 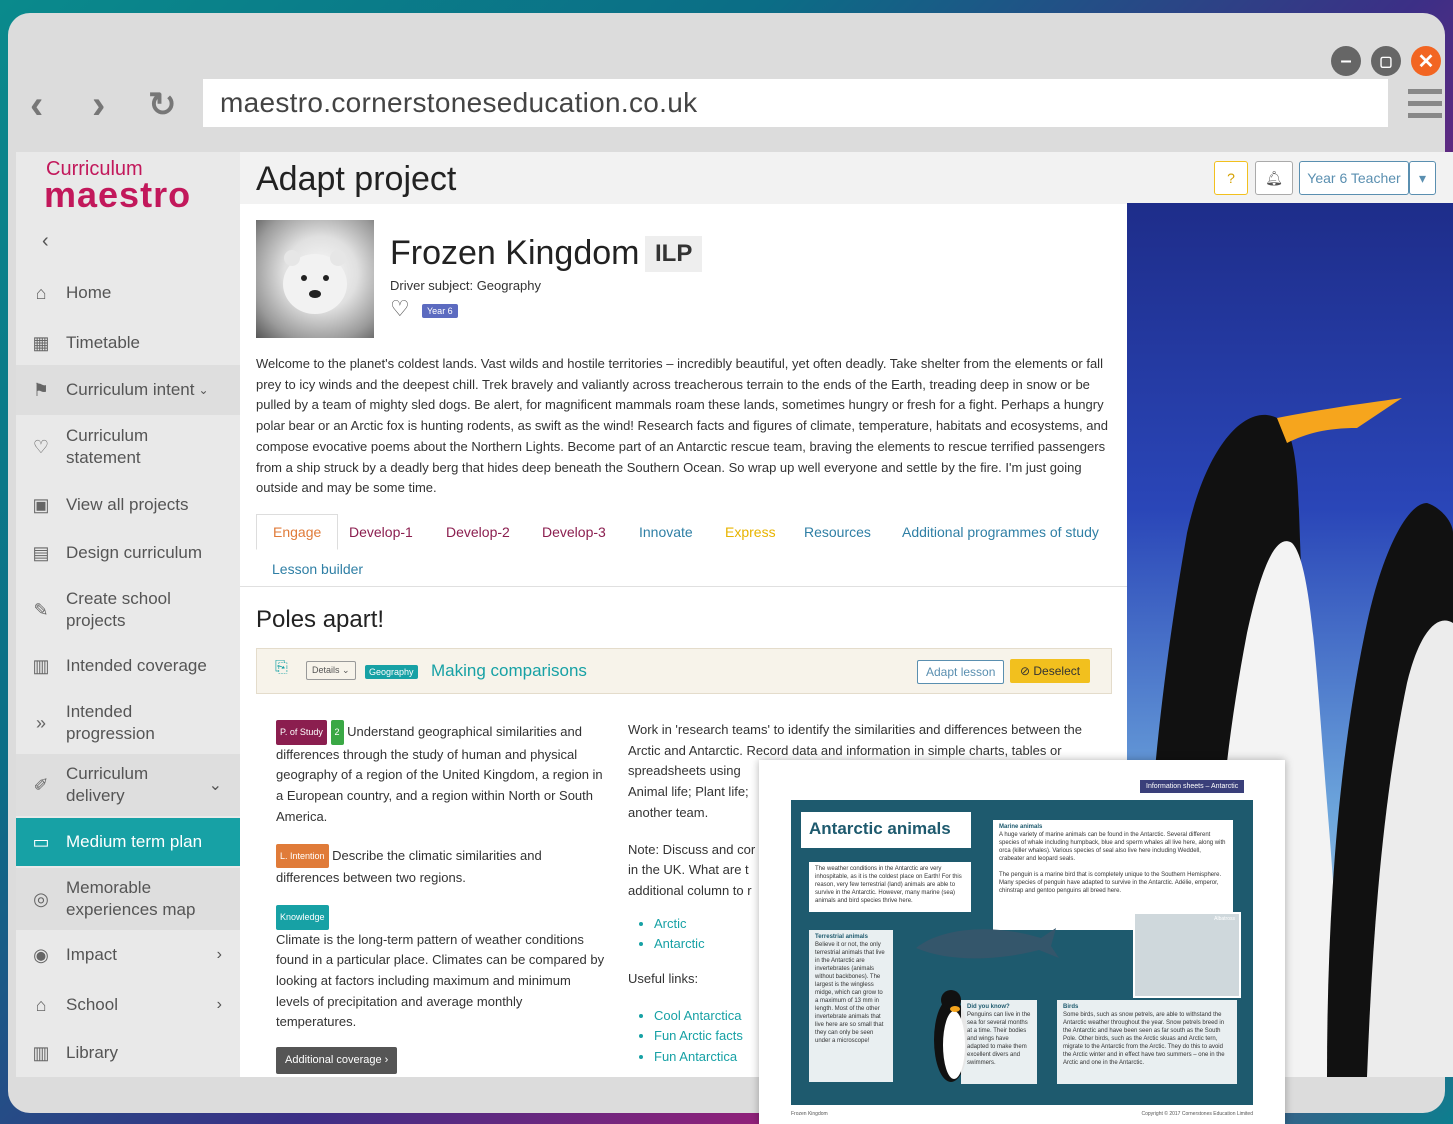 What do you see at coordinates (41, 552) in the screenshot?
I see `document-icon: ▤` at bounding box center [41, 552].